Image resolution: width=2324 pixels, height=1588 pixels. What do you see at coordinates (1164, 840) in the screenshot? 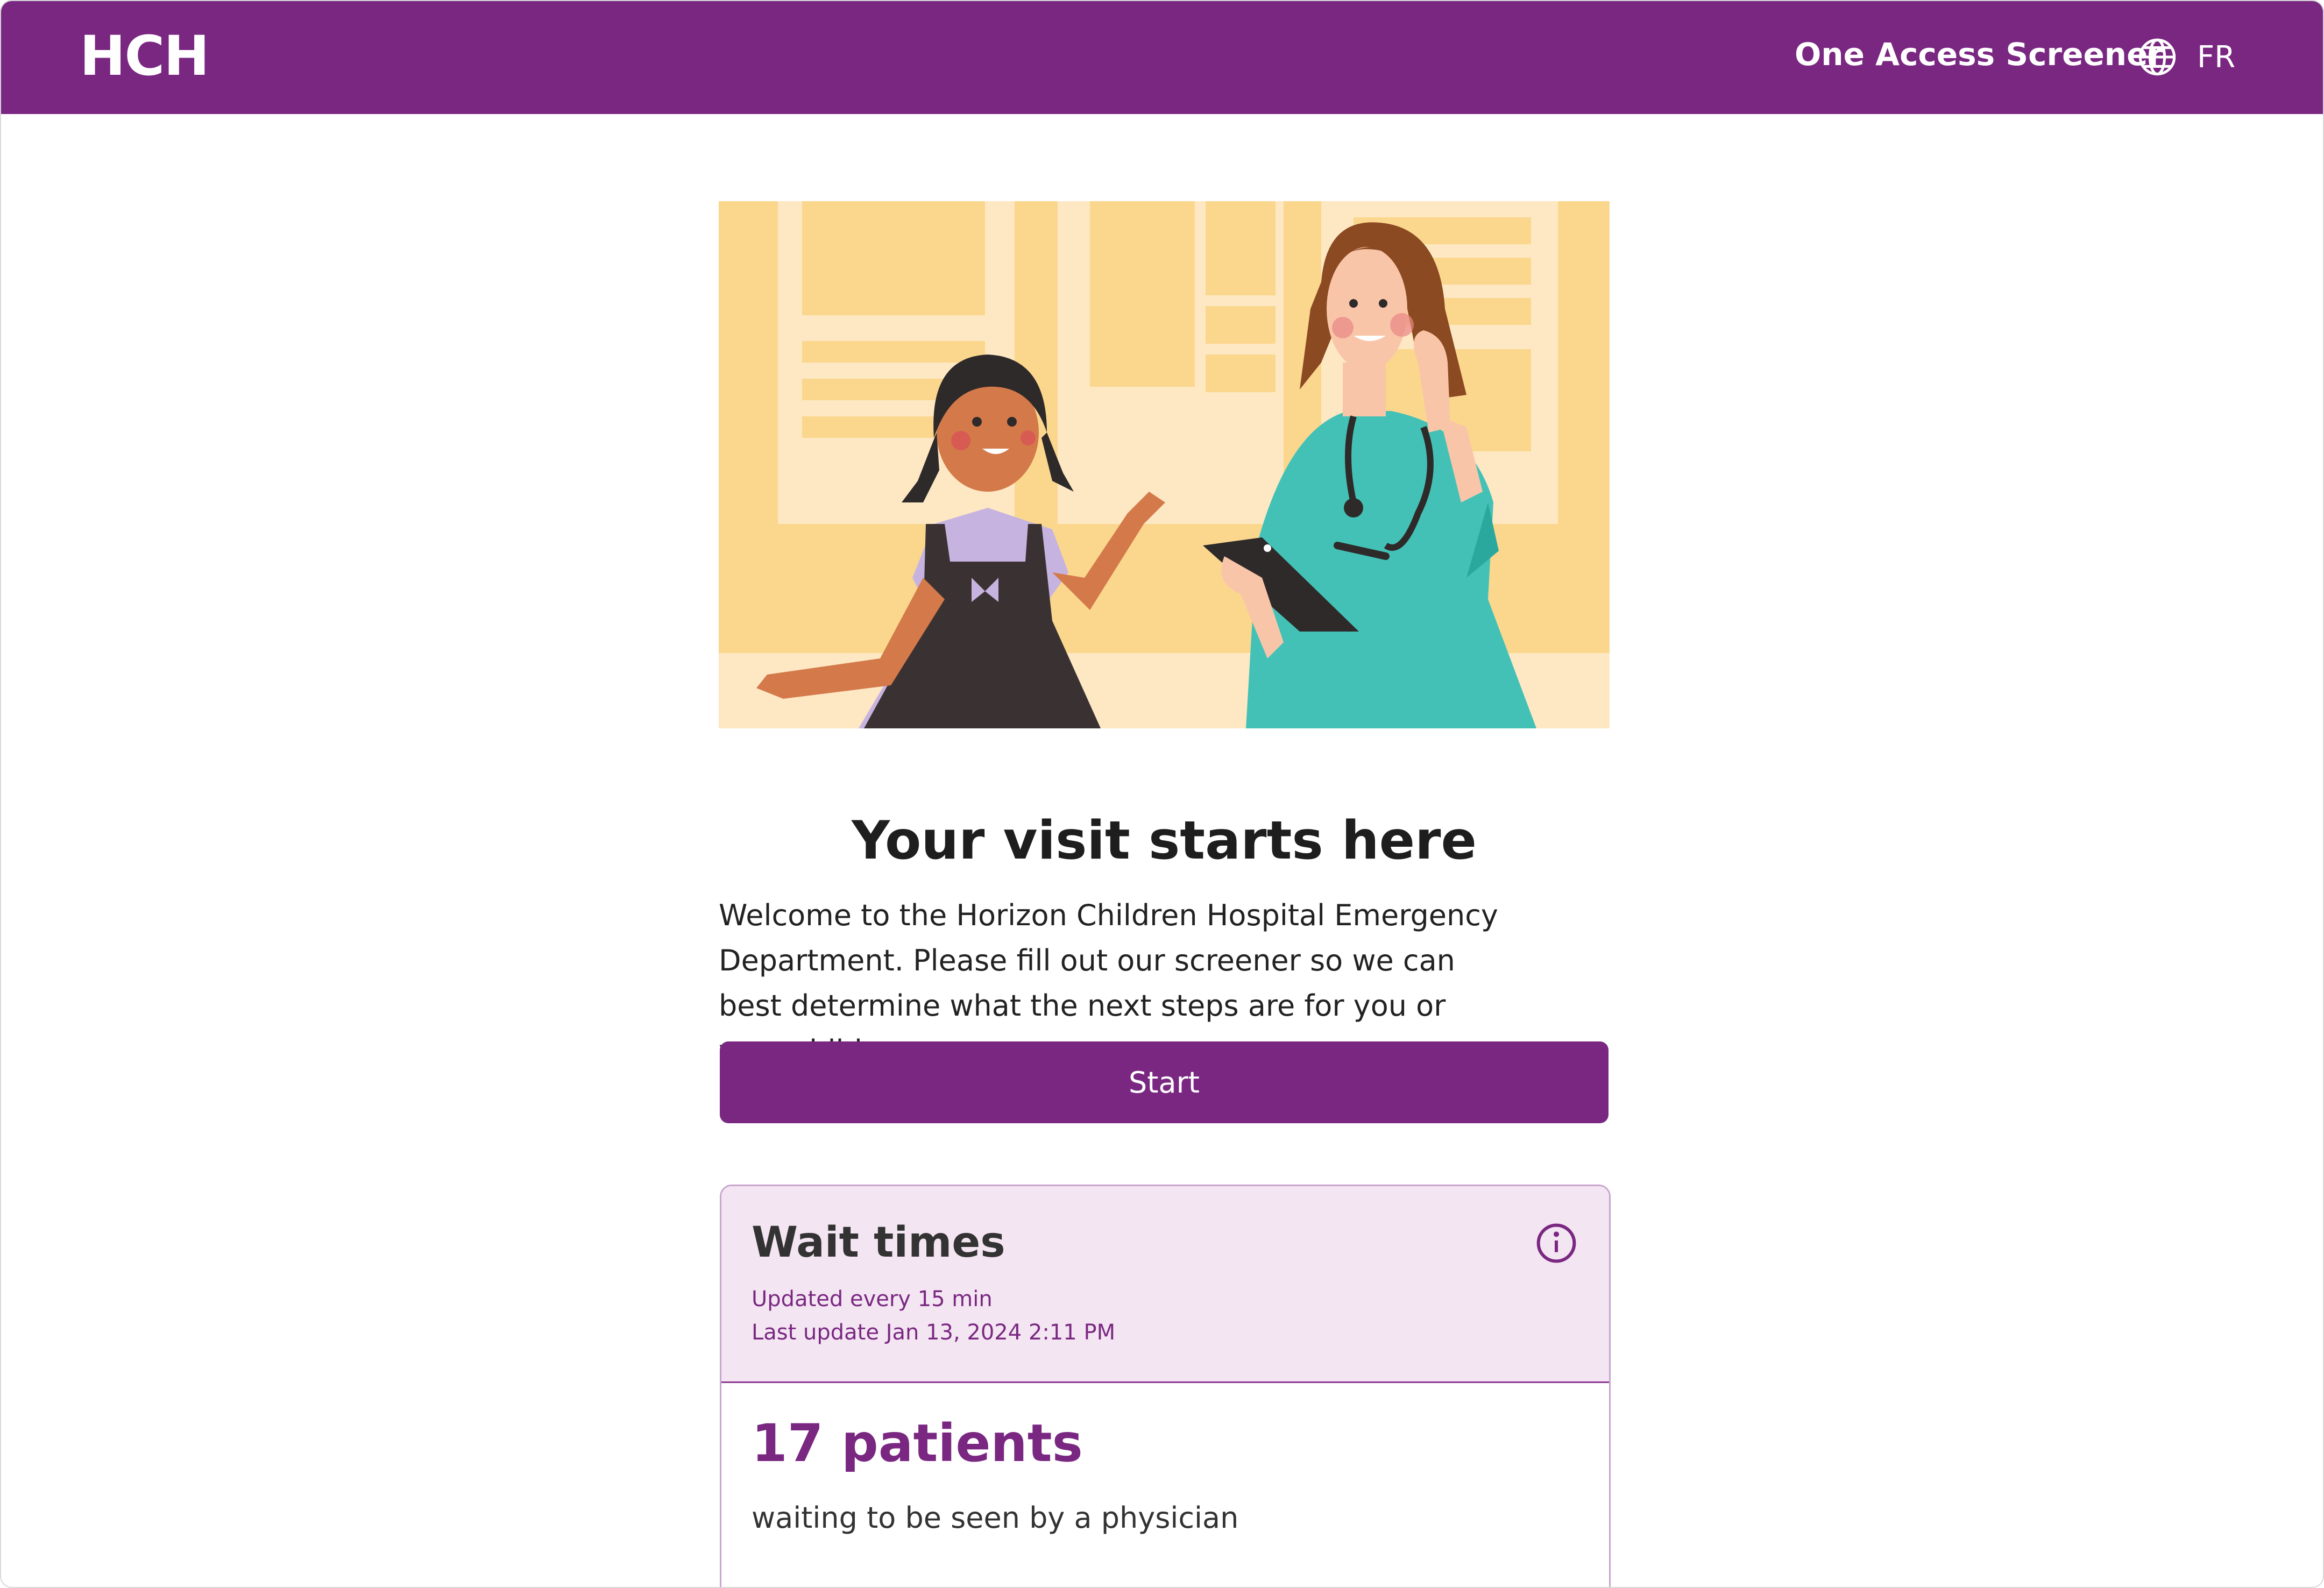
I see `page-title: Your visit starts here` at bounding box center [1164, 840].